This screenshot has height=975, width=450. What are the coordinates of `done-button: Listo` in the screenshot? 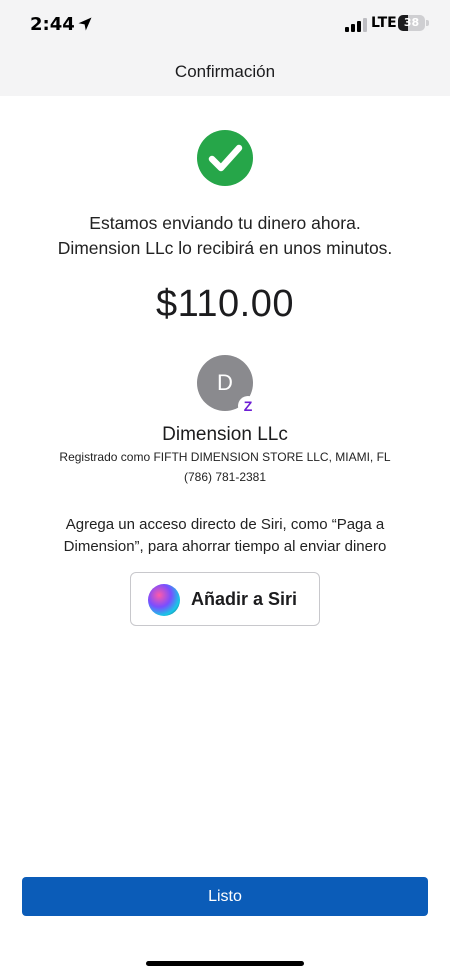 It's located at (225, 896).